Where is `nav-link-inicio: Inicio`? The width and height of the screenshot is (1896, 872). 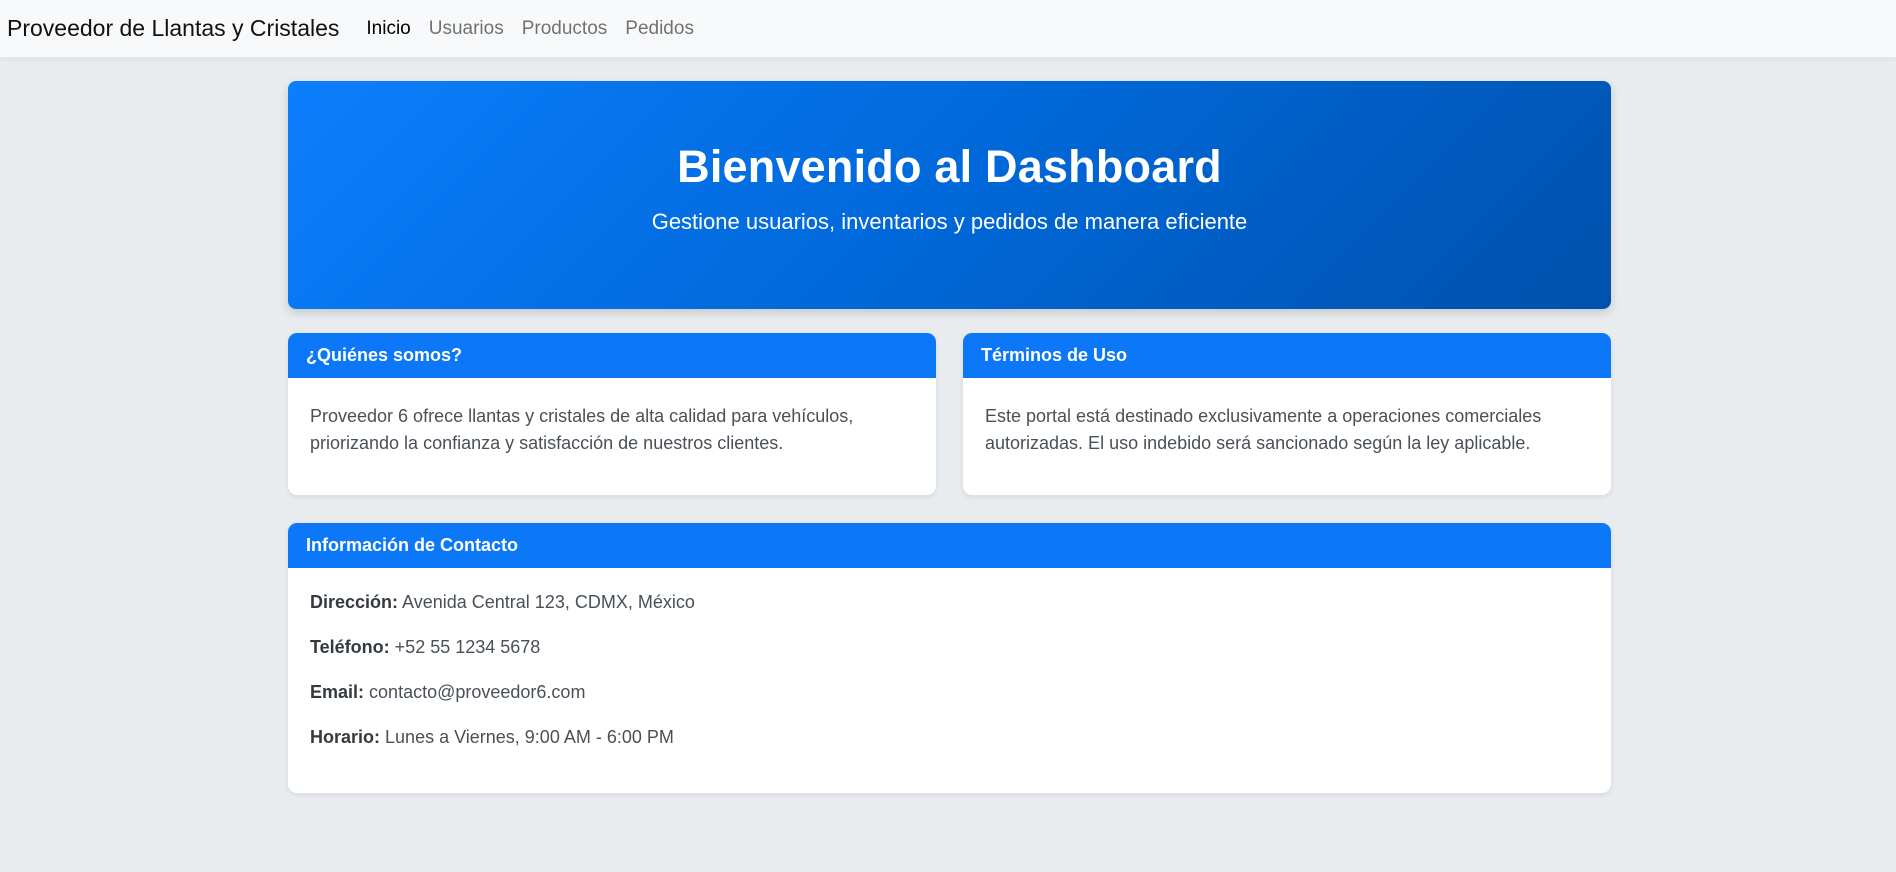
nav-link-inicio: Inicio is located at coordinates (388, 29).